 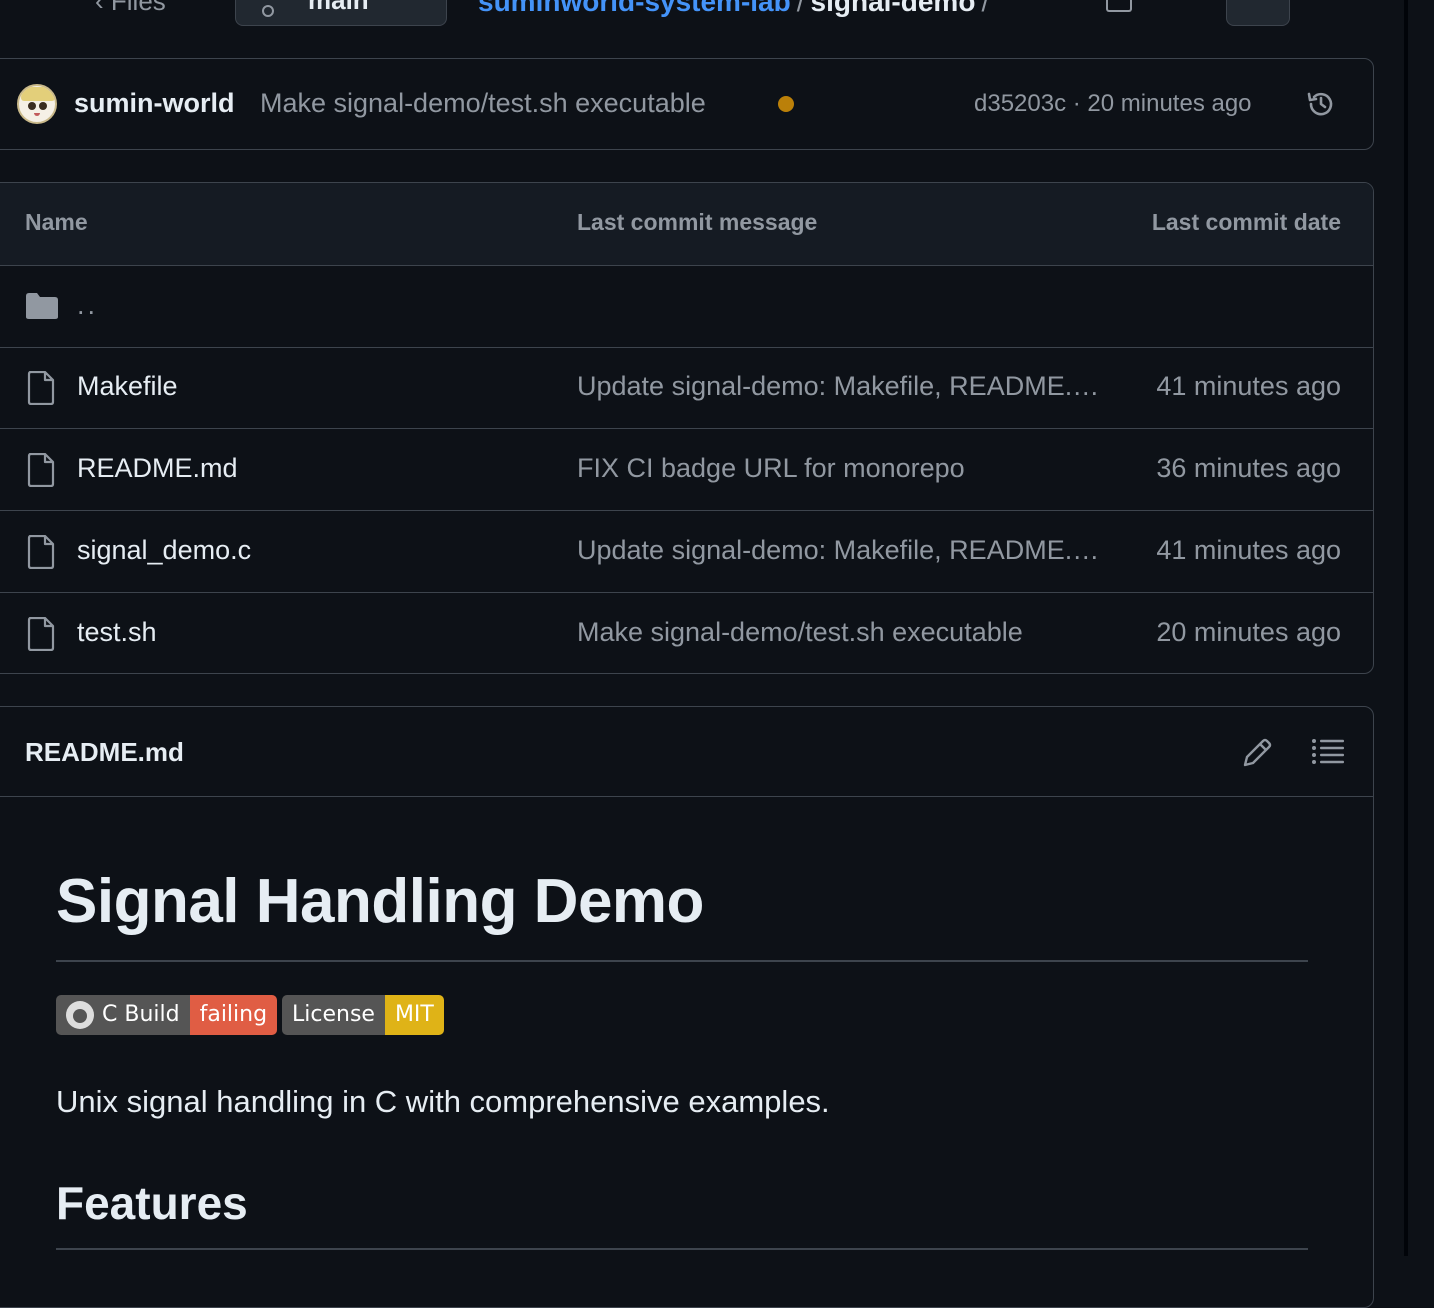 I want to click on avatar, so click(x=37, y=104).